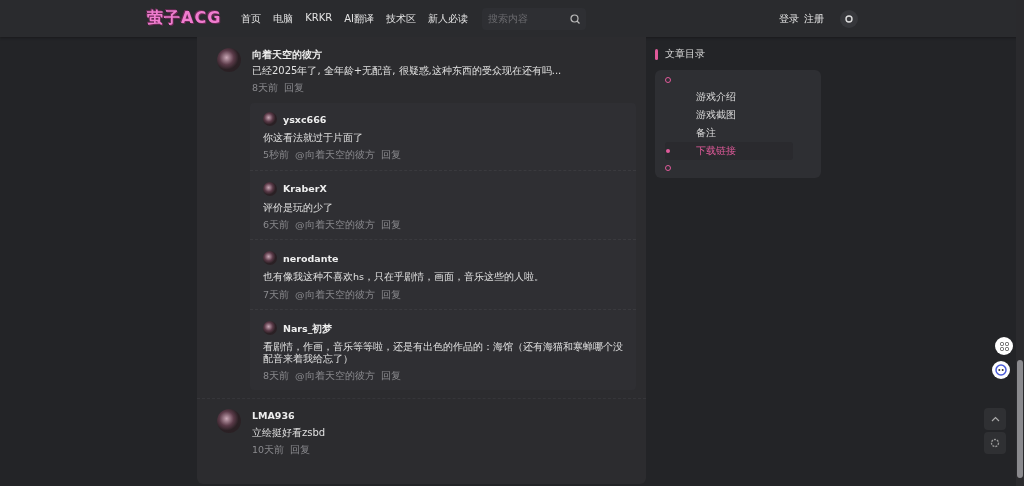  Describe the element at coordinates (276, 294) in the screenshot. I see `comment-time: 7天前` at that location.